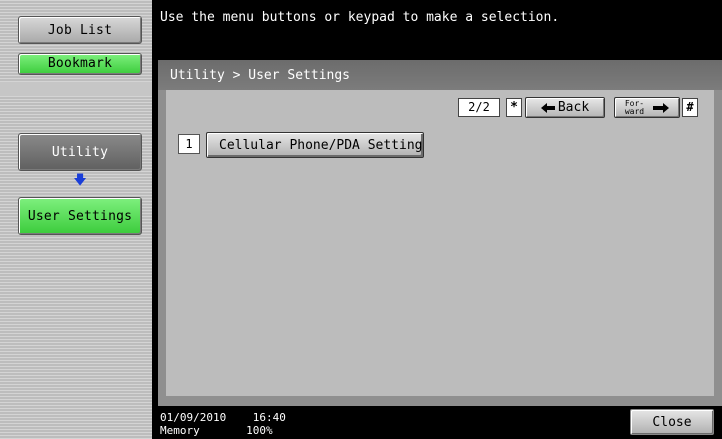 This screenshot has height=439, width=722. Describe the element at coordinates (547, 107) in the screenshot. I see `left-arrow-icon` at that location.